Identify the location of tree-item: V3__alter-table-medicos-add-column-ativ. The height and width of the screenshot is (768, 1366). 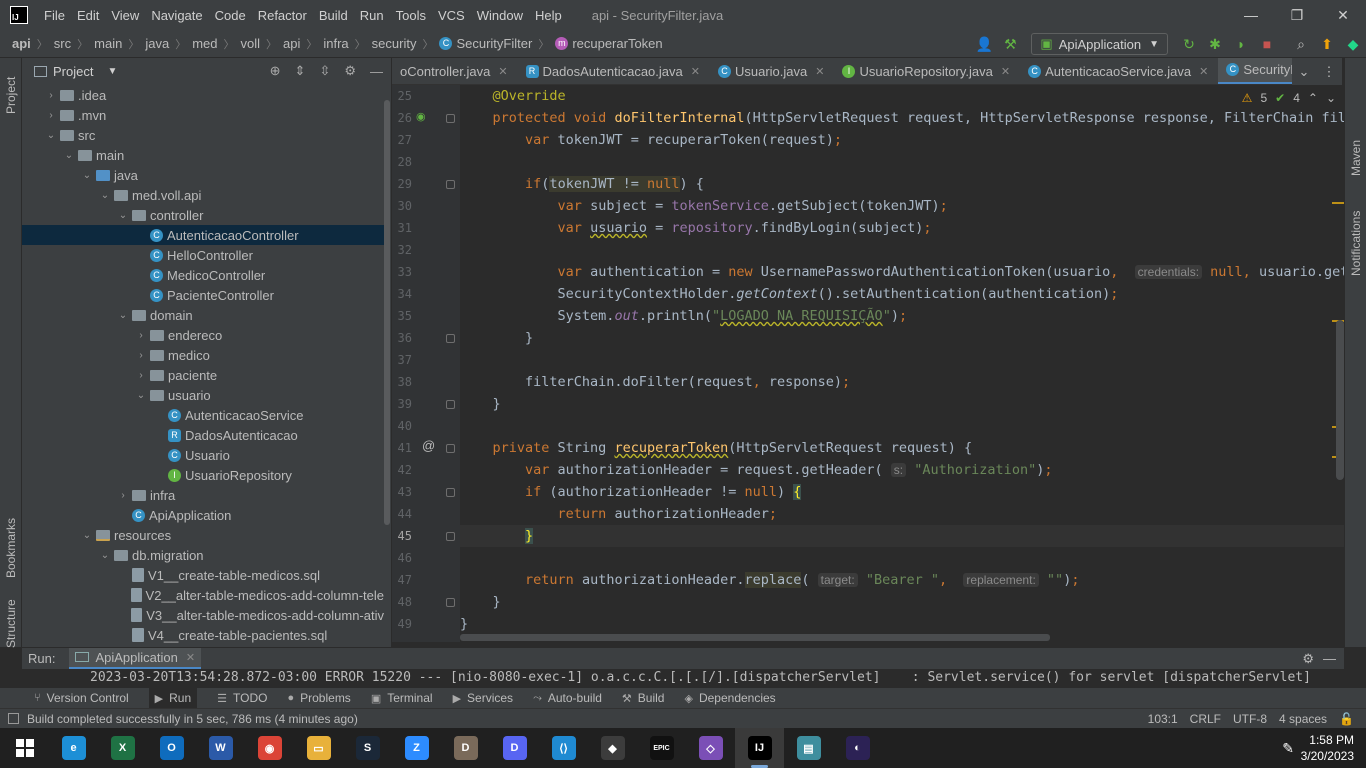
(203, 615).